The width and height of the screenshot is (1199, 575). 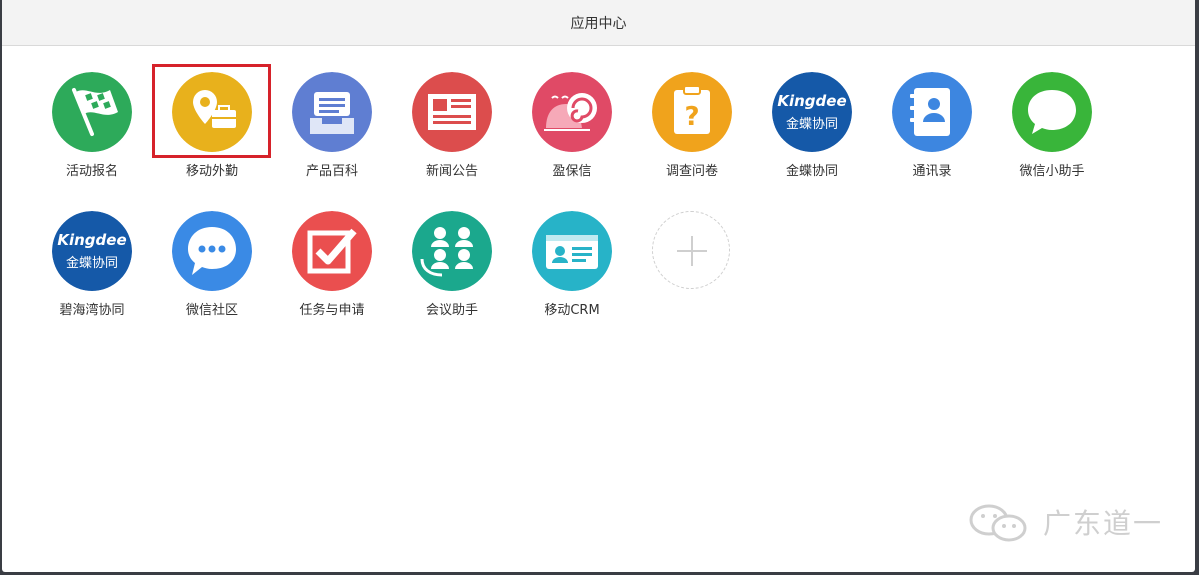 I want to click on app-meeting-assistant: 会议助手, so click(x=452, y=271).